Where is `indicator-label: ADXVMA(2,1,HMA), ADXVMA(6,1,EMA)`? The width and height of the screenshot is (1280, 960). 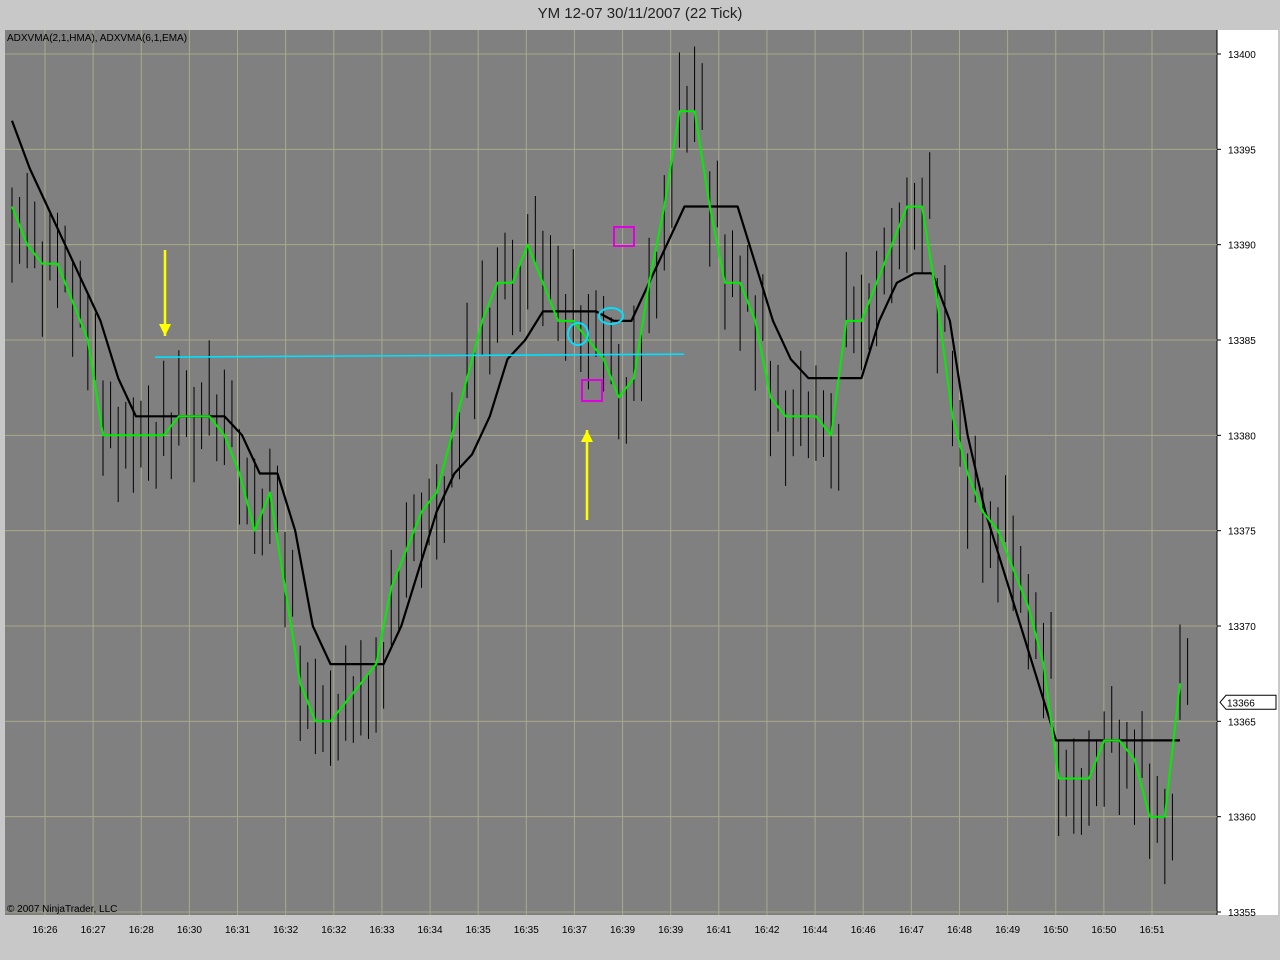
indicator-label: ADXVMA(2,1,HMA), ADXVMA(6,1,EMA) is located at coordinates (97, 38).